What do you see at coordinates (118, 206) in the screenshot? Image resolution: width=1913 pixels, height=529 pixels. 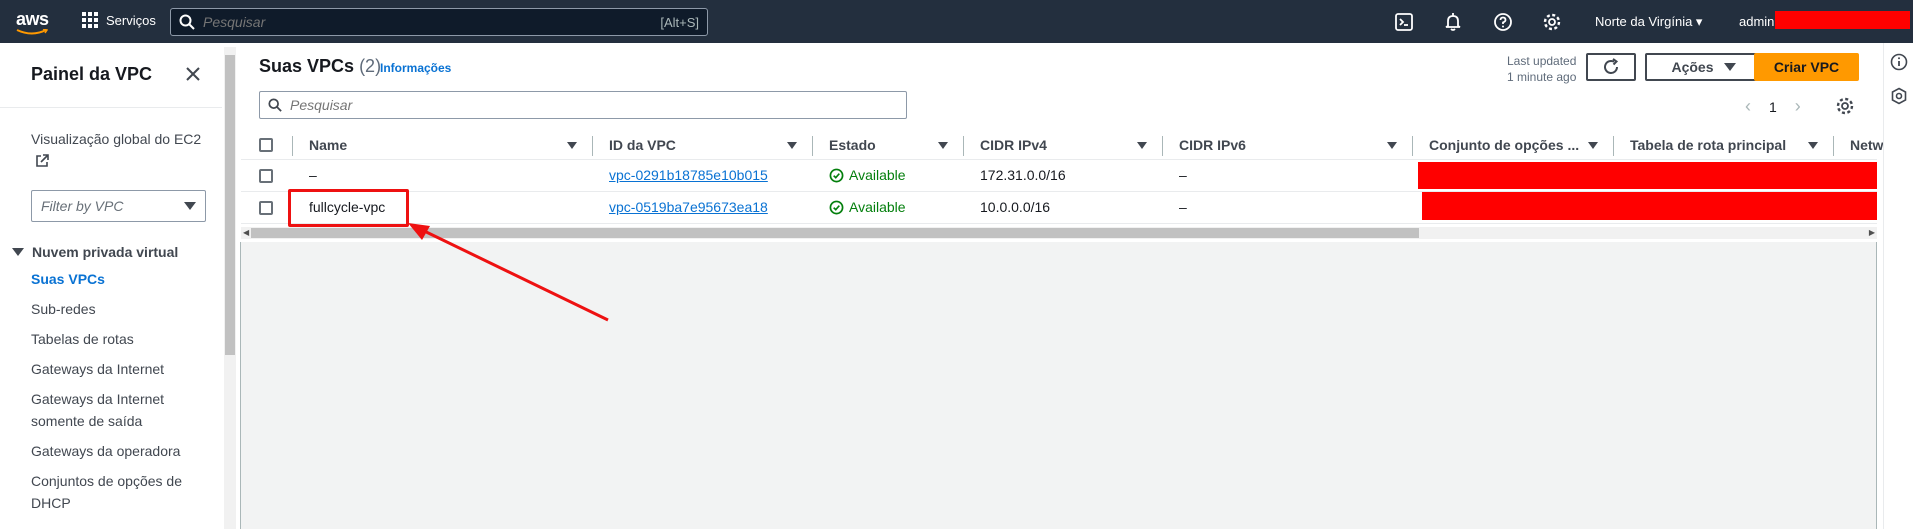 I see `vpc-filter-select: Filter by VPC` at bounding box center [118, 206].